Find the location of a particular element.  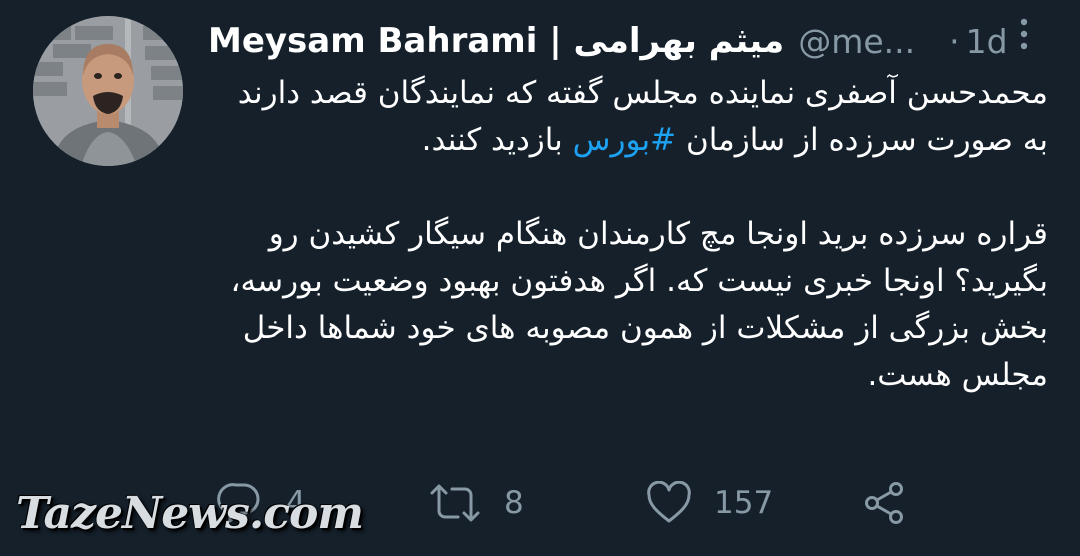

reply-button: 4 is located at coordinates (261, 503).